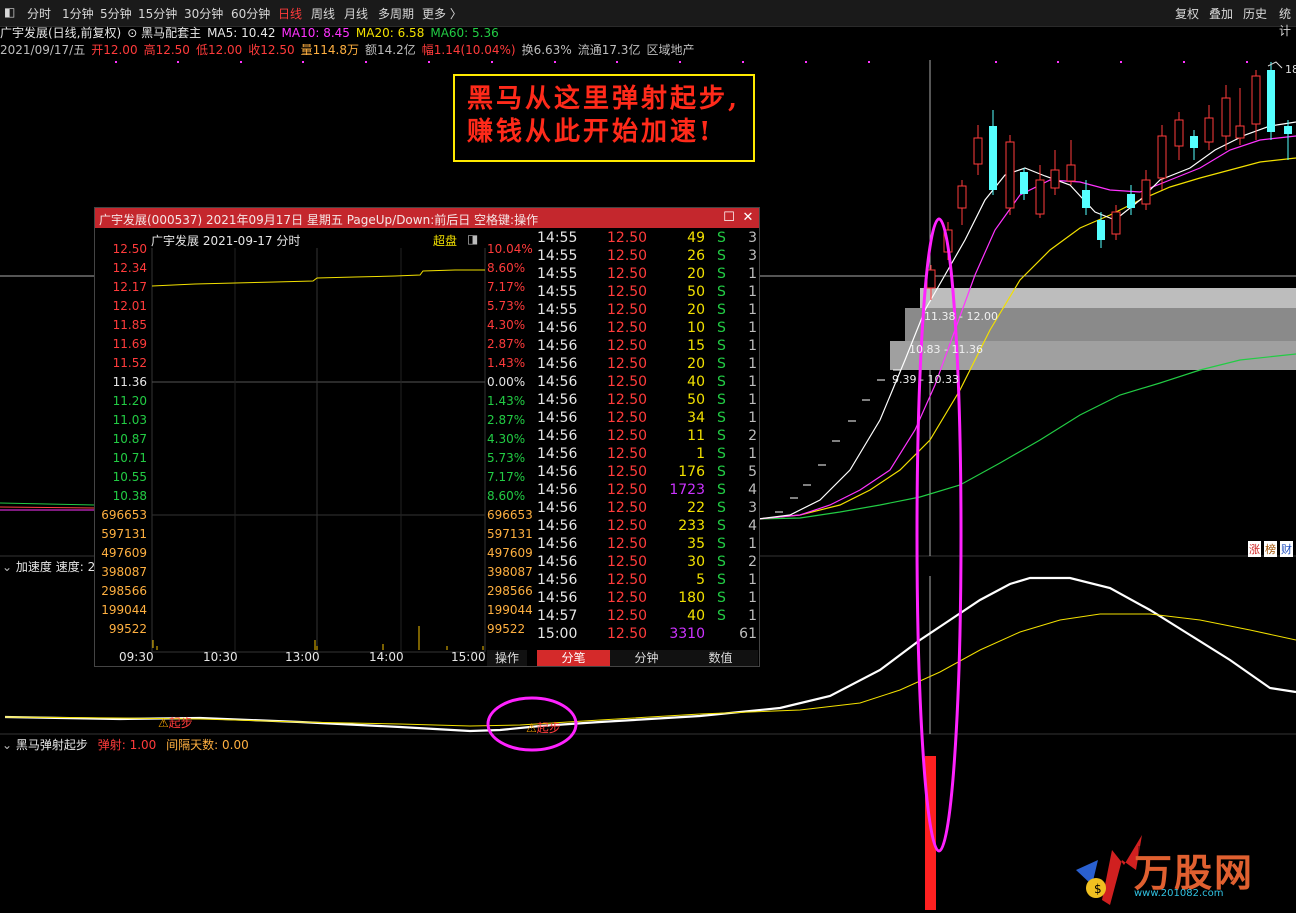 The width and height of the screenshot is (1296, 913). Describe the element at coordinates (691, 598) in the screenshot. I see `tick-volume: 180` at that location.